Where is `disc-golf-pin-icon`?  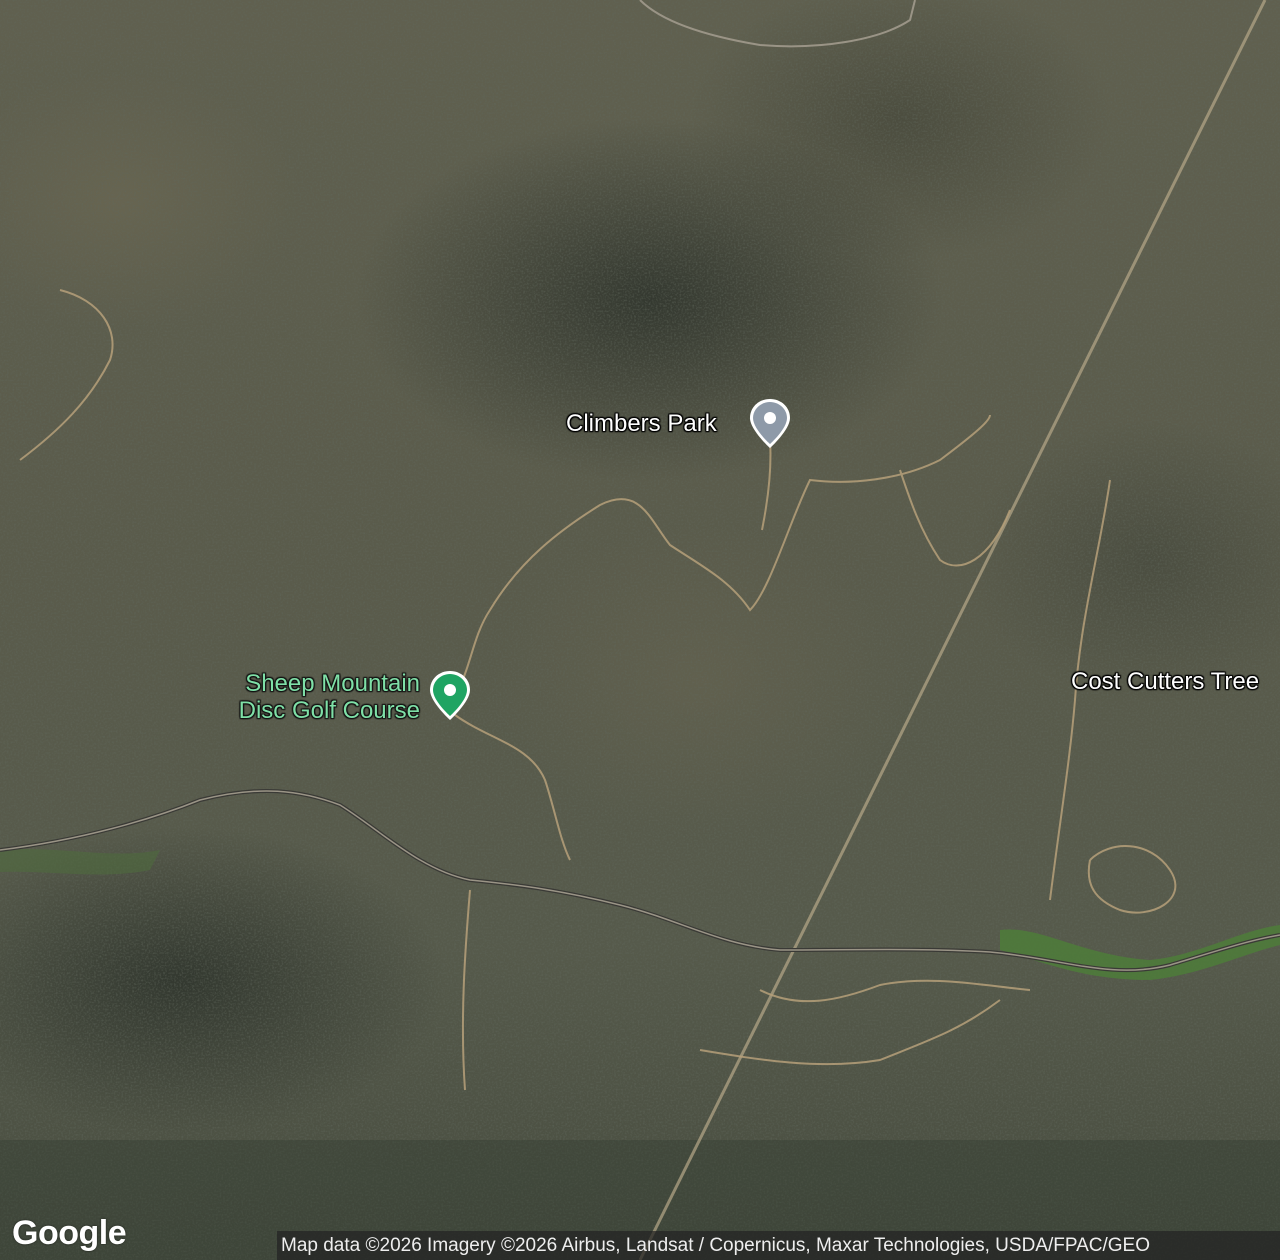
disc-golf-pin-icon is located at coordinates (450, 696).